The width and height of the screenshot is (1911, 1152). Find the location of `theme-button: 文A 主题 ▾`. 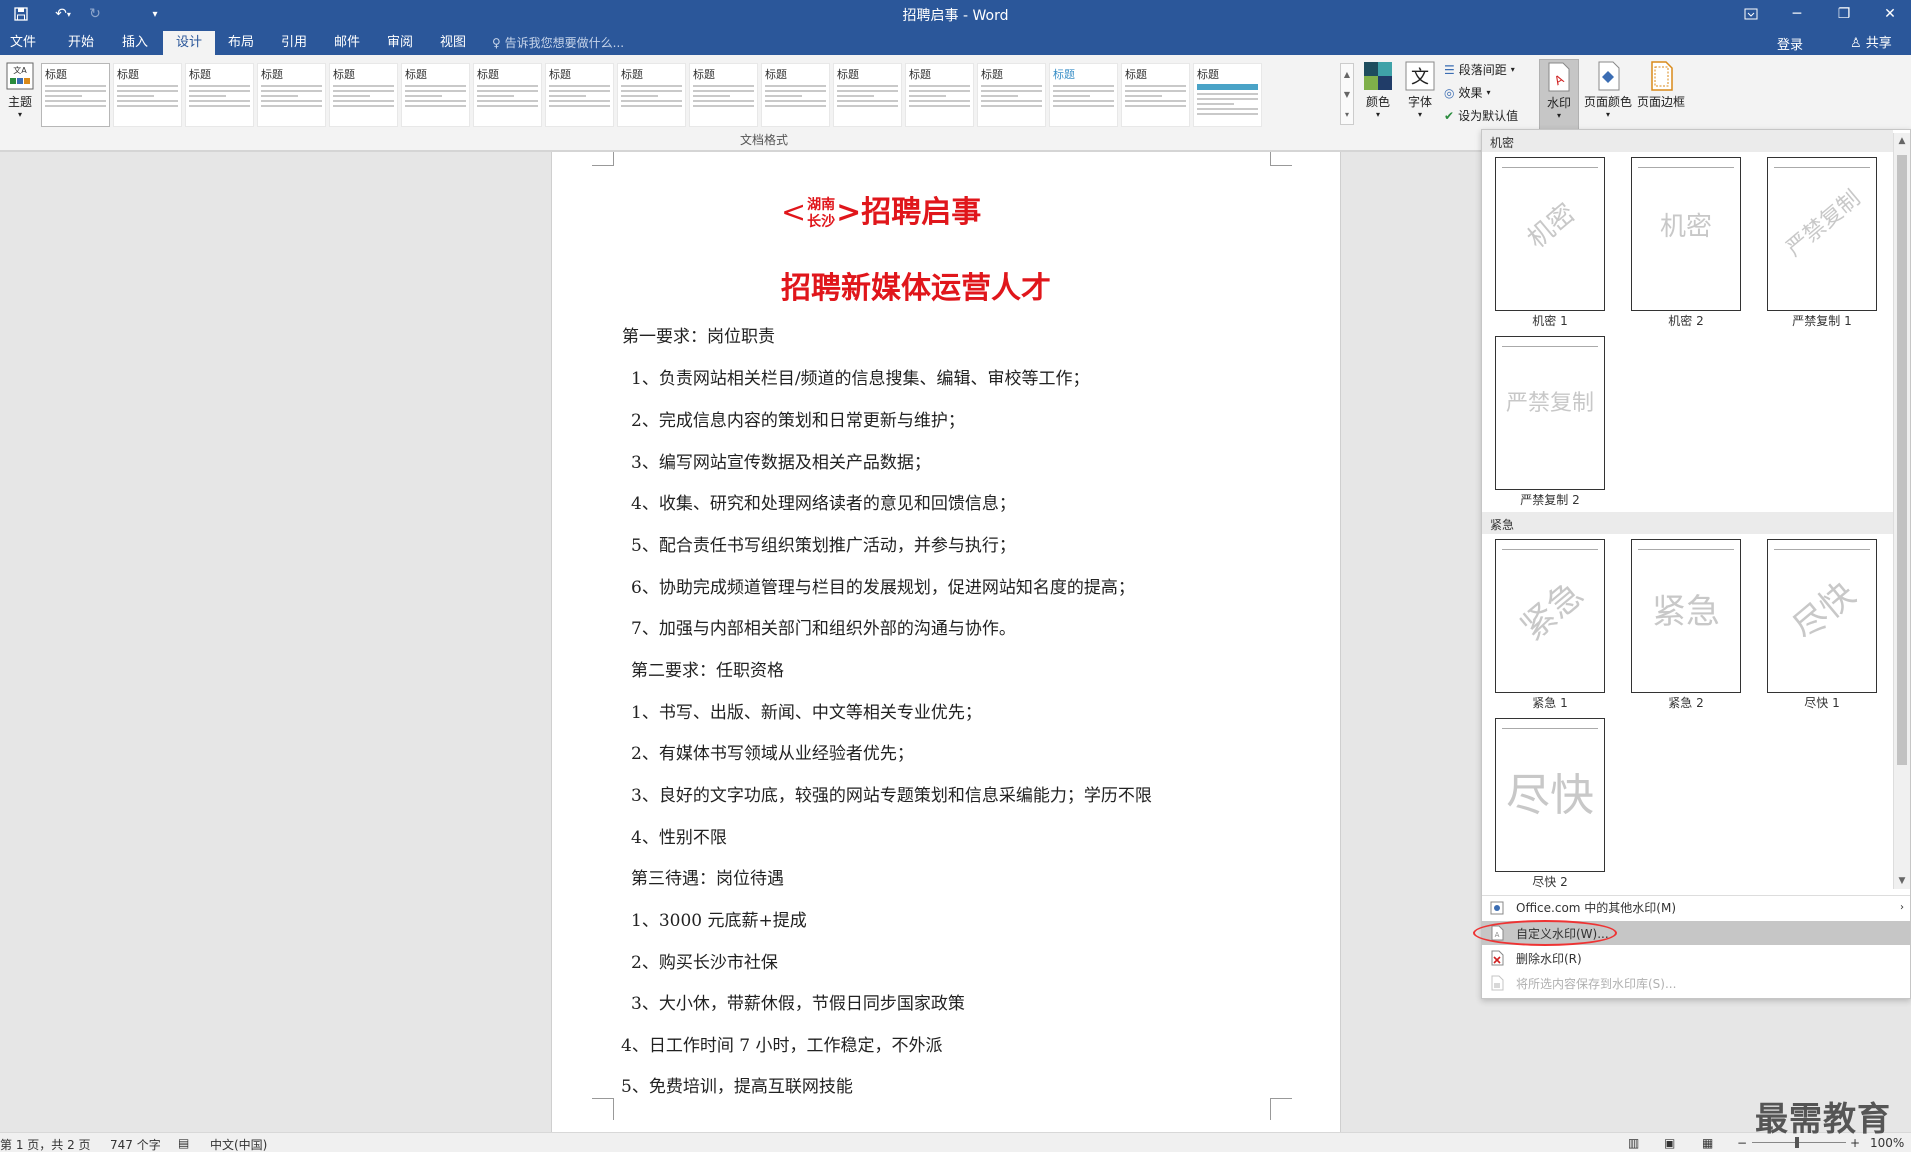

theme-button: 文A 主题 ▾ is located at coordinates (20, 90).